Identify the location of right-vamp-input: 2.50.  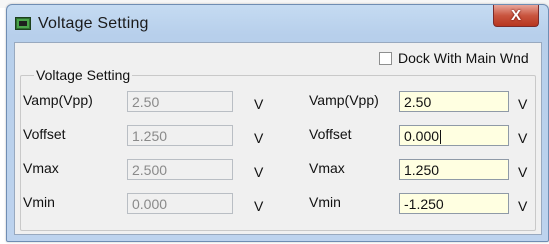
(454, 101).